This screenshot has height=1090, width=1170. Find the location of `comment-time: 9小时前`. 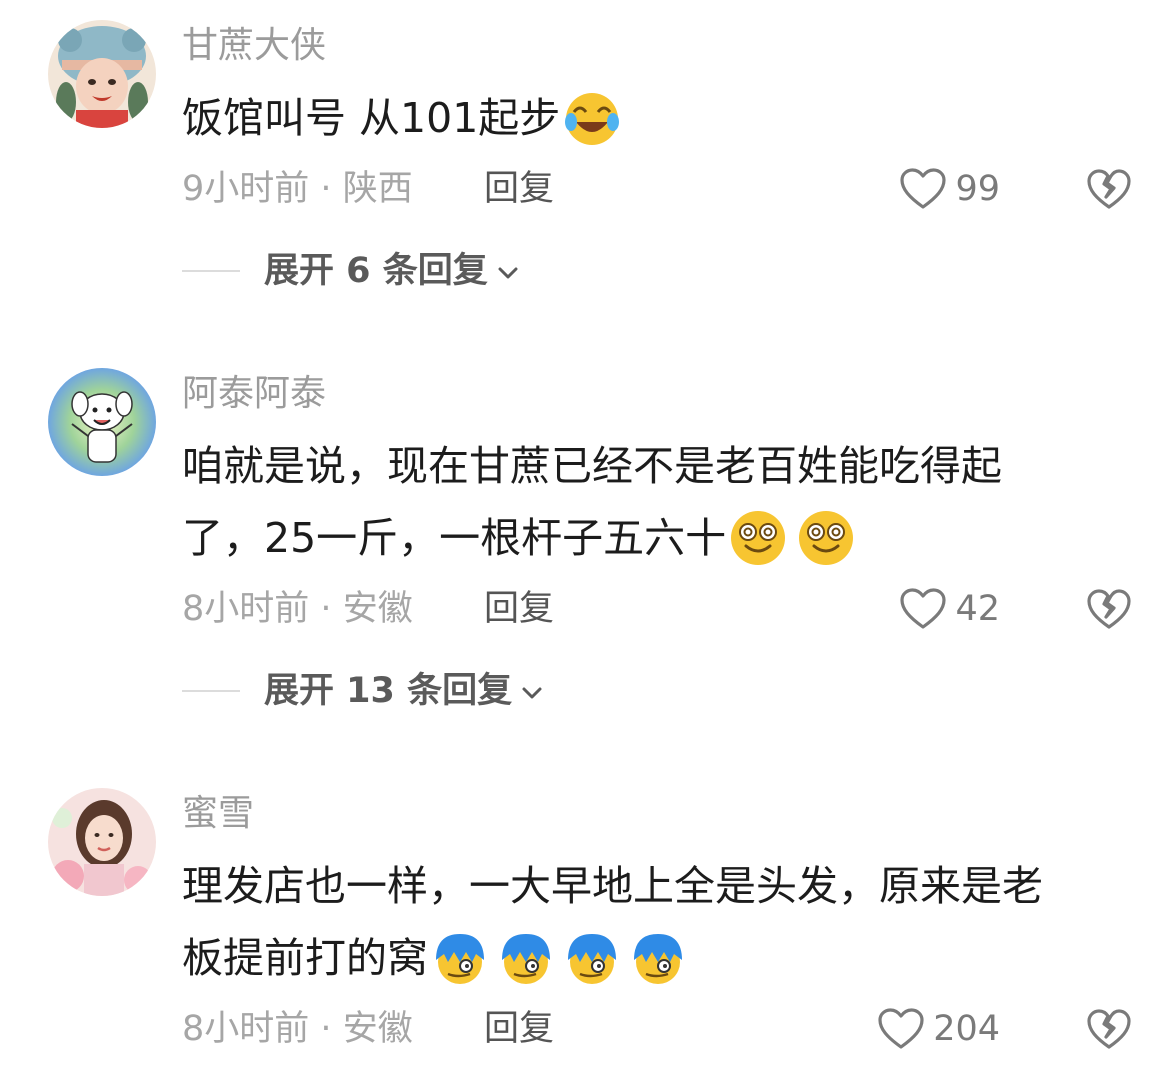

comment-time: 9小时前 is located at coordinates (246, 189).